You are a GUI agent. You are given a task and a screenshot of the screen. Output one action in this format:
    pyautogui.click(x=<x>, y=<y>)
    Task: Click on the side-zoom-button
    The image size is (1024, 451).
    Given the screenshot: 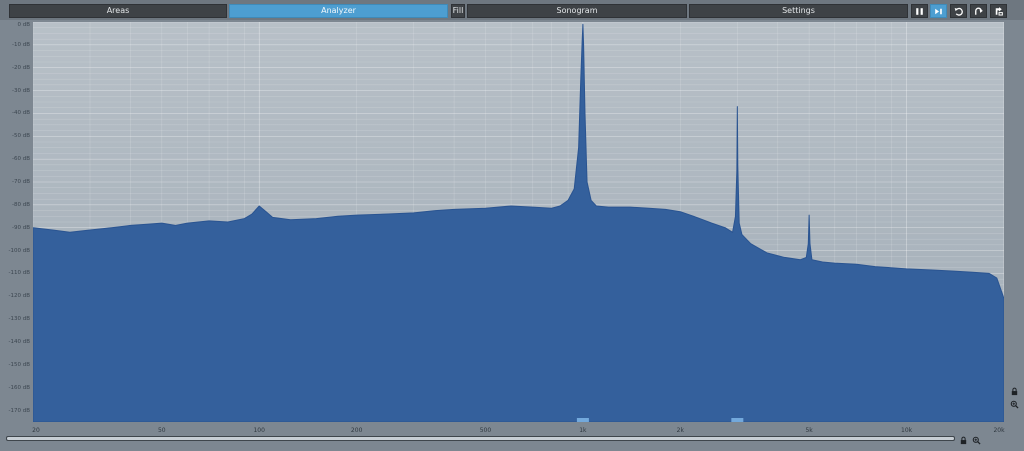 What is the action you would take?
    pyautogui.click(x=1014, y=404)
    